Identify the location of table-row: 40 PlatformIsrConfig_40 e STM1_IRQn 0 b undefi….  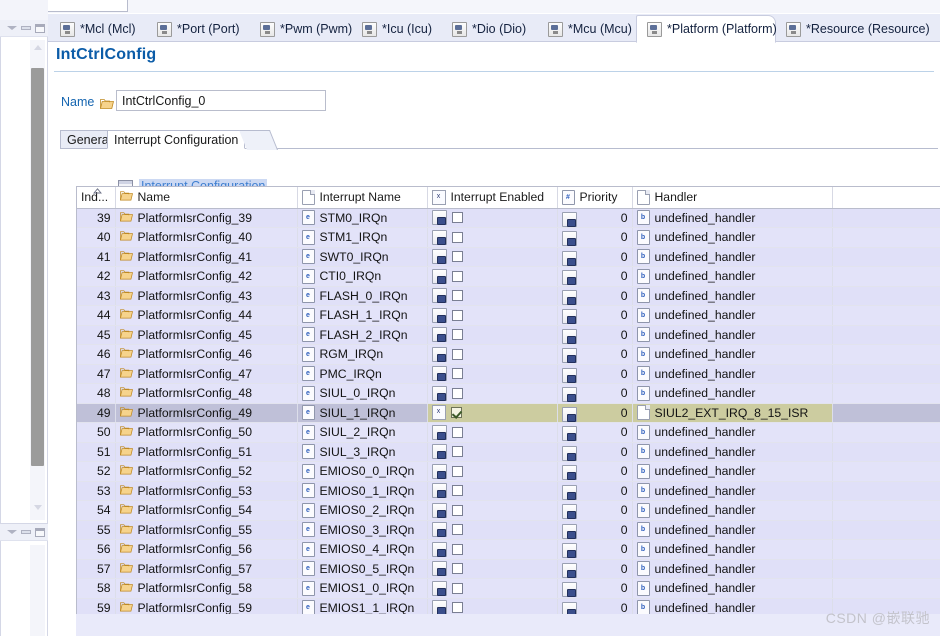
(508, 237).